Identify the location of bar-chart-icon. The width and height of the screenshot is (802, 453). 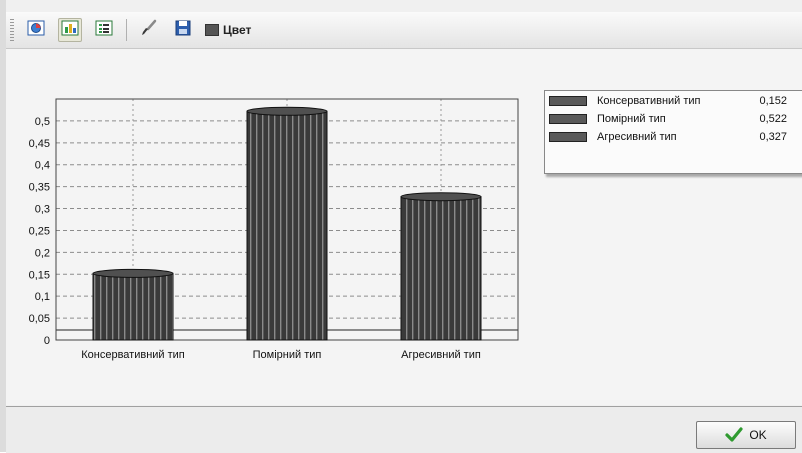
(70, 30).